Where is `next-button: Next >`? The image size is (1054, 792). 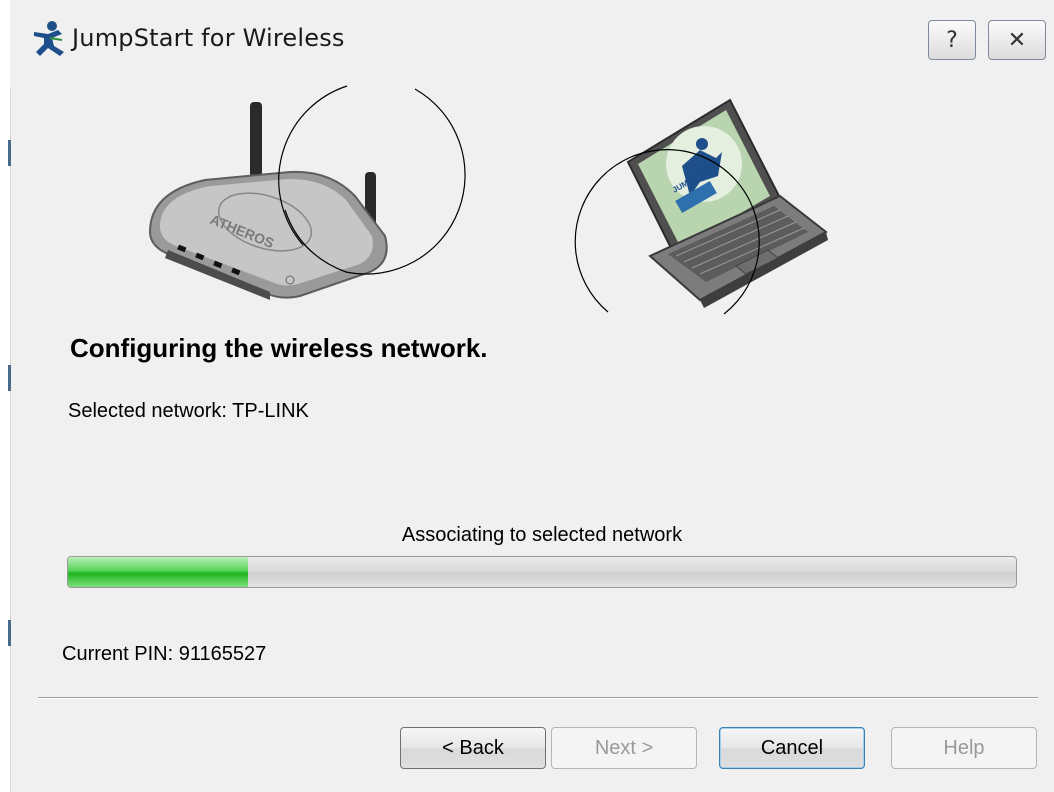
next-button: Next > is located at coordinates (624, 748).